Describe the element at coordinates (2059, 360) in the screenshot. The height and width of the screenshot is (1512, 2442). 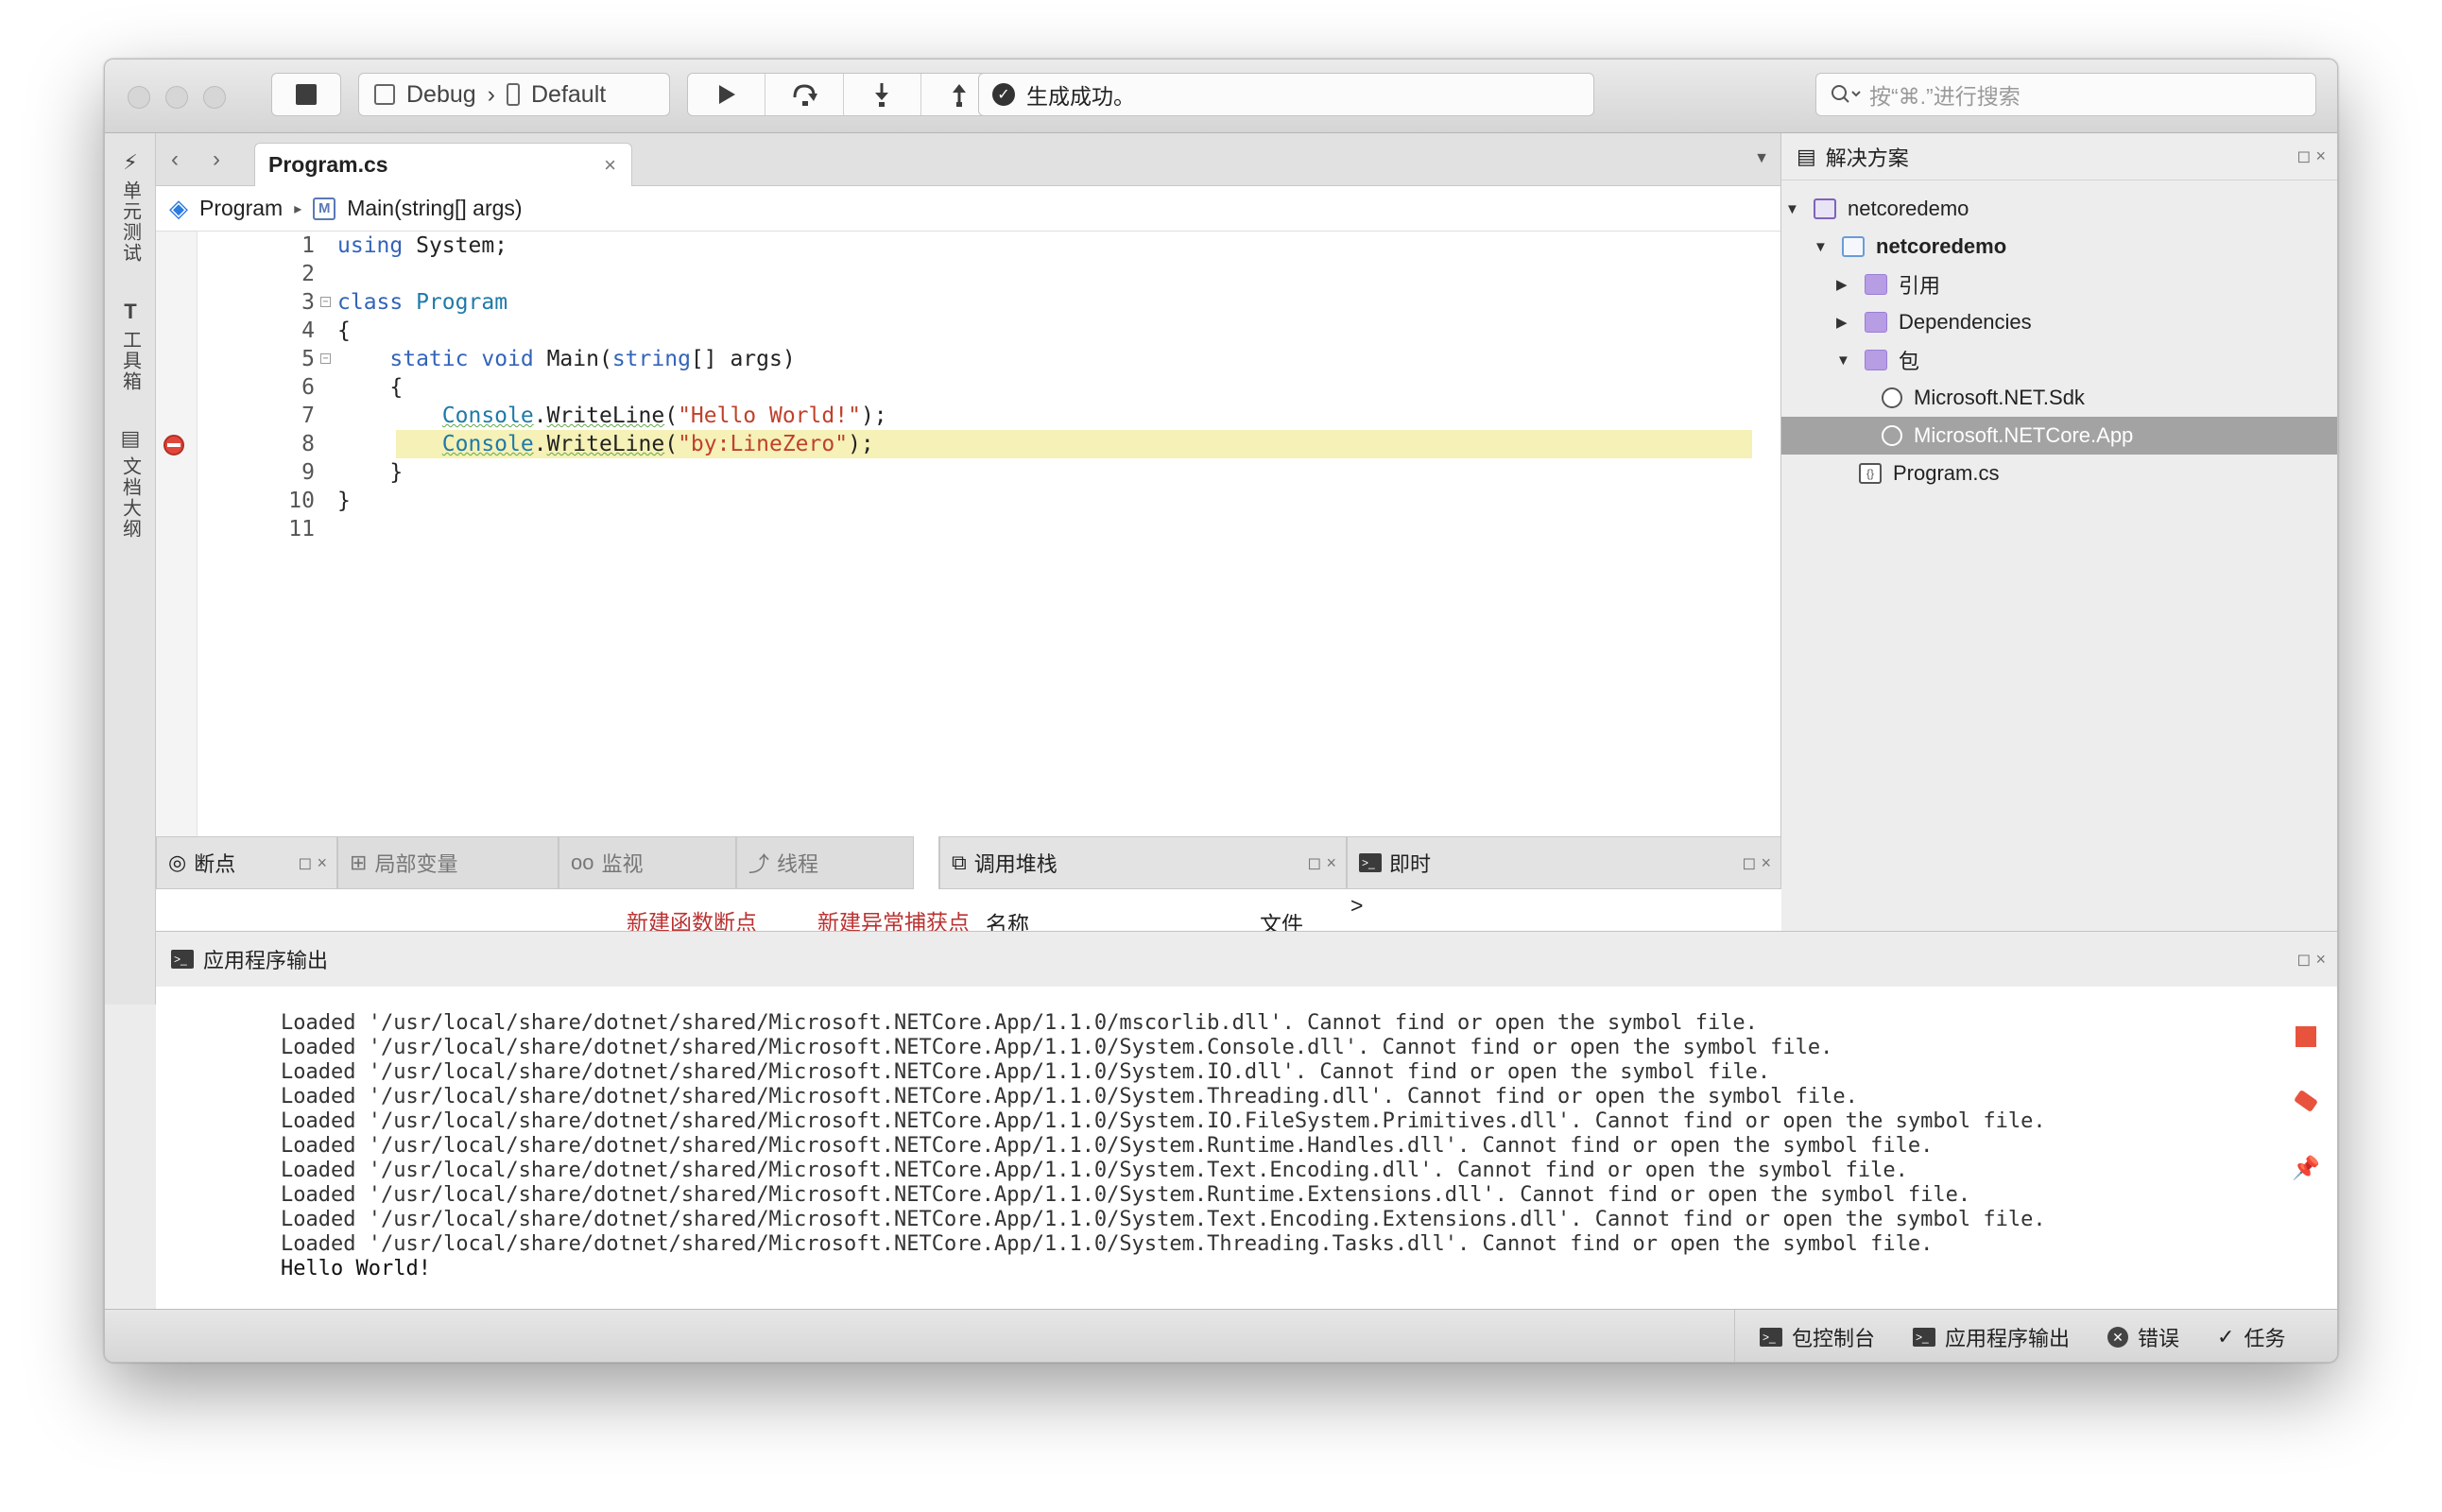
I see `tree-item-packages: ▼ 包` at that location.